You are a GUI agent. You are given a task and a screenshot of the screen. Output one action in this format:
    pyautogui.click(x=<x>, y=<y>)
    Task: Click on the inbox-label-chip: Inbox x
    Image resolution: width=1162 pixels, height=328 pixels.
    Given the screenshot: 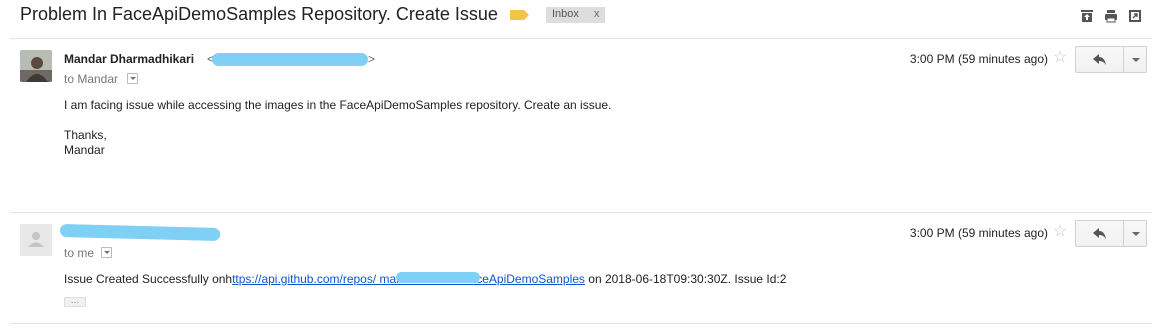 What is the action you would take?
    pyautogui.click(x=575, y=15)
    